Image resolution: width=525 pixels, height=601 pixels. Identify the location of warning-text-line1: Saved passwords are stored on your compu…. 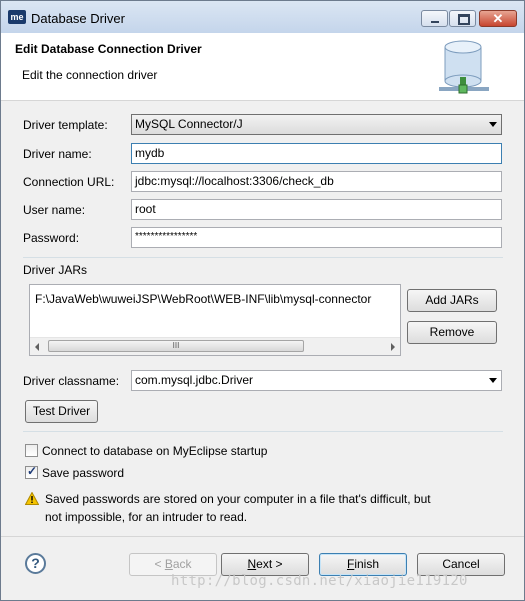
(238, 499).